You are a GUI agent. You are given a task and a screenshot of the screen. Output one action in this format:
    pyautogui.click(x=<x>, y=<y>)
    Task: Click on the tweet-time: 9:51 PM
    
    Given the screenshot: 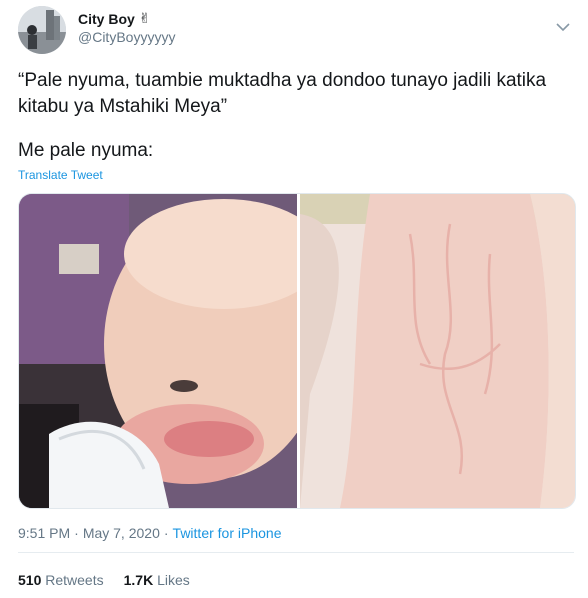 What is the action you would take?
    pyautogui.click(x=44, y=533)
    